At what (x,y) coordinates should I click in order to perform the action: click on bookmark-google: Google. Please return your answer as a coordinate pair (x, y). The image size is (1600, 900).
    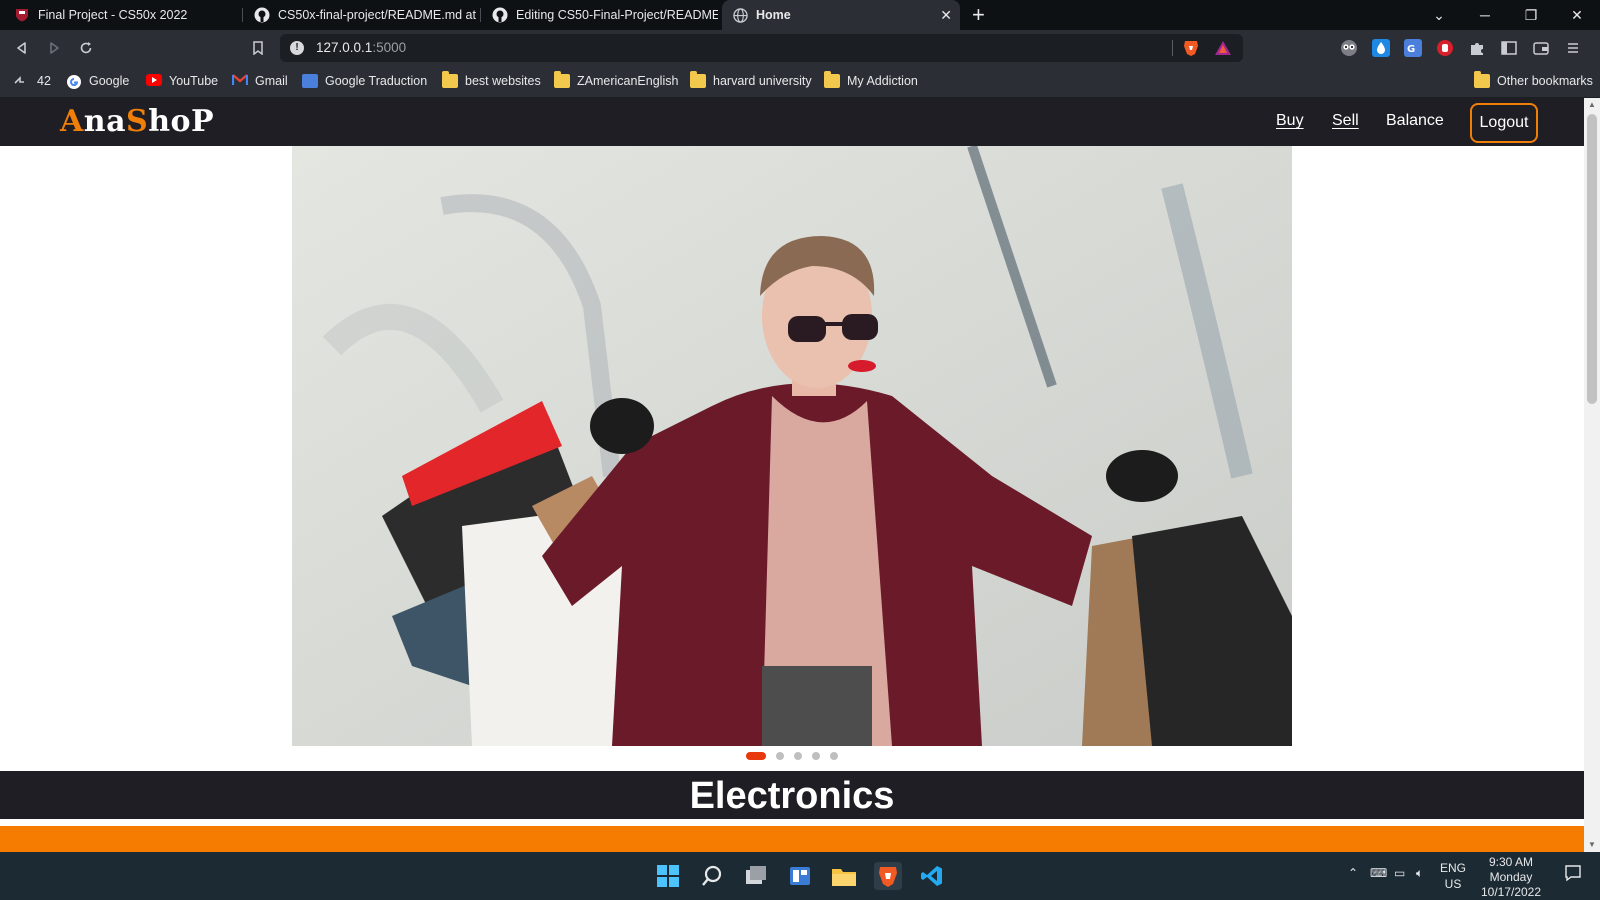
    Looking at the image, I should click on (97, 81).